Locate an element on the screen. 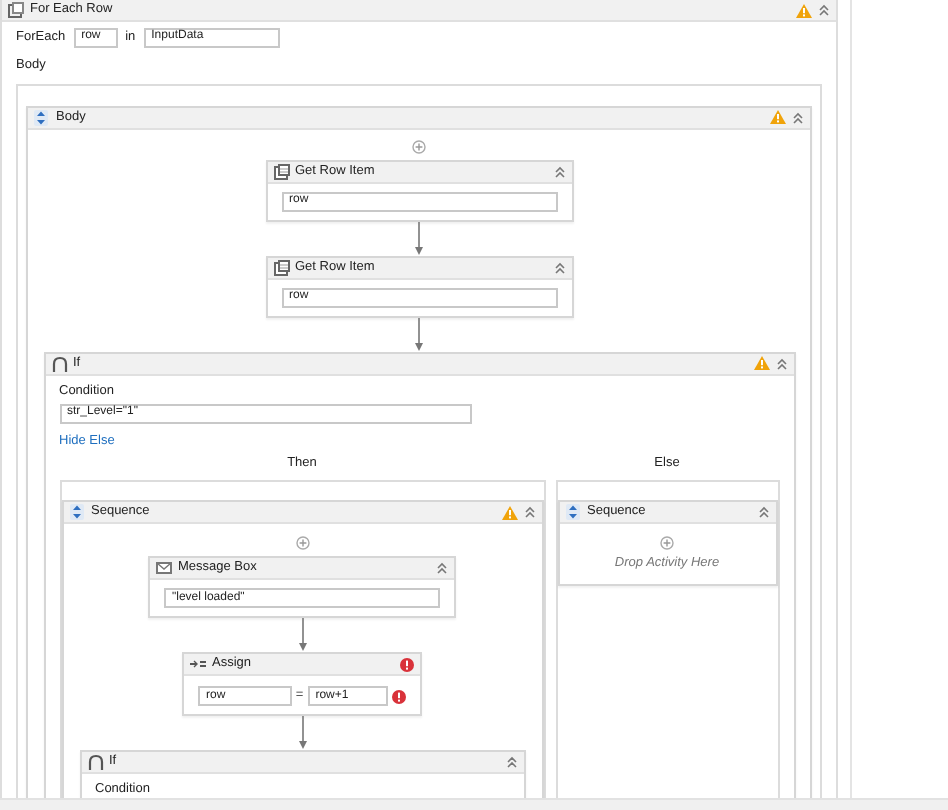 Image resolution: width=948 pixels, height=810 pixels. assign-icon is located at coordinates (198, 664).